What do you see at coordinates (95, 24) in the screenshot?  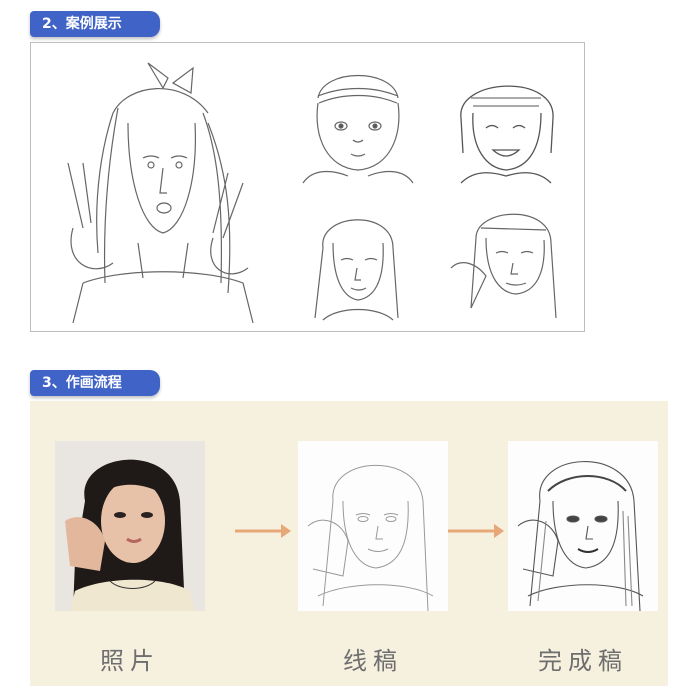 I see `section-tag-cases: 2、案例展示` at bounding box center [95, 24].